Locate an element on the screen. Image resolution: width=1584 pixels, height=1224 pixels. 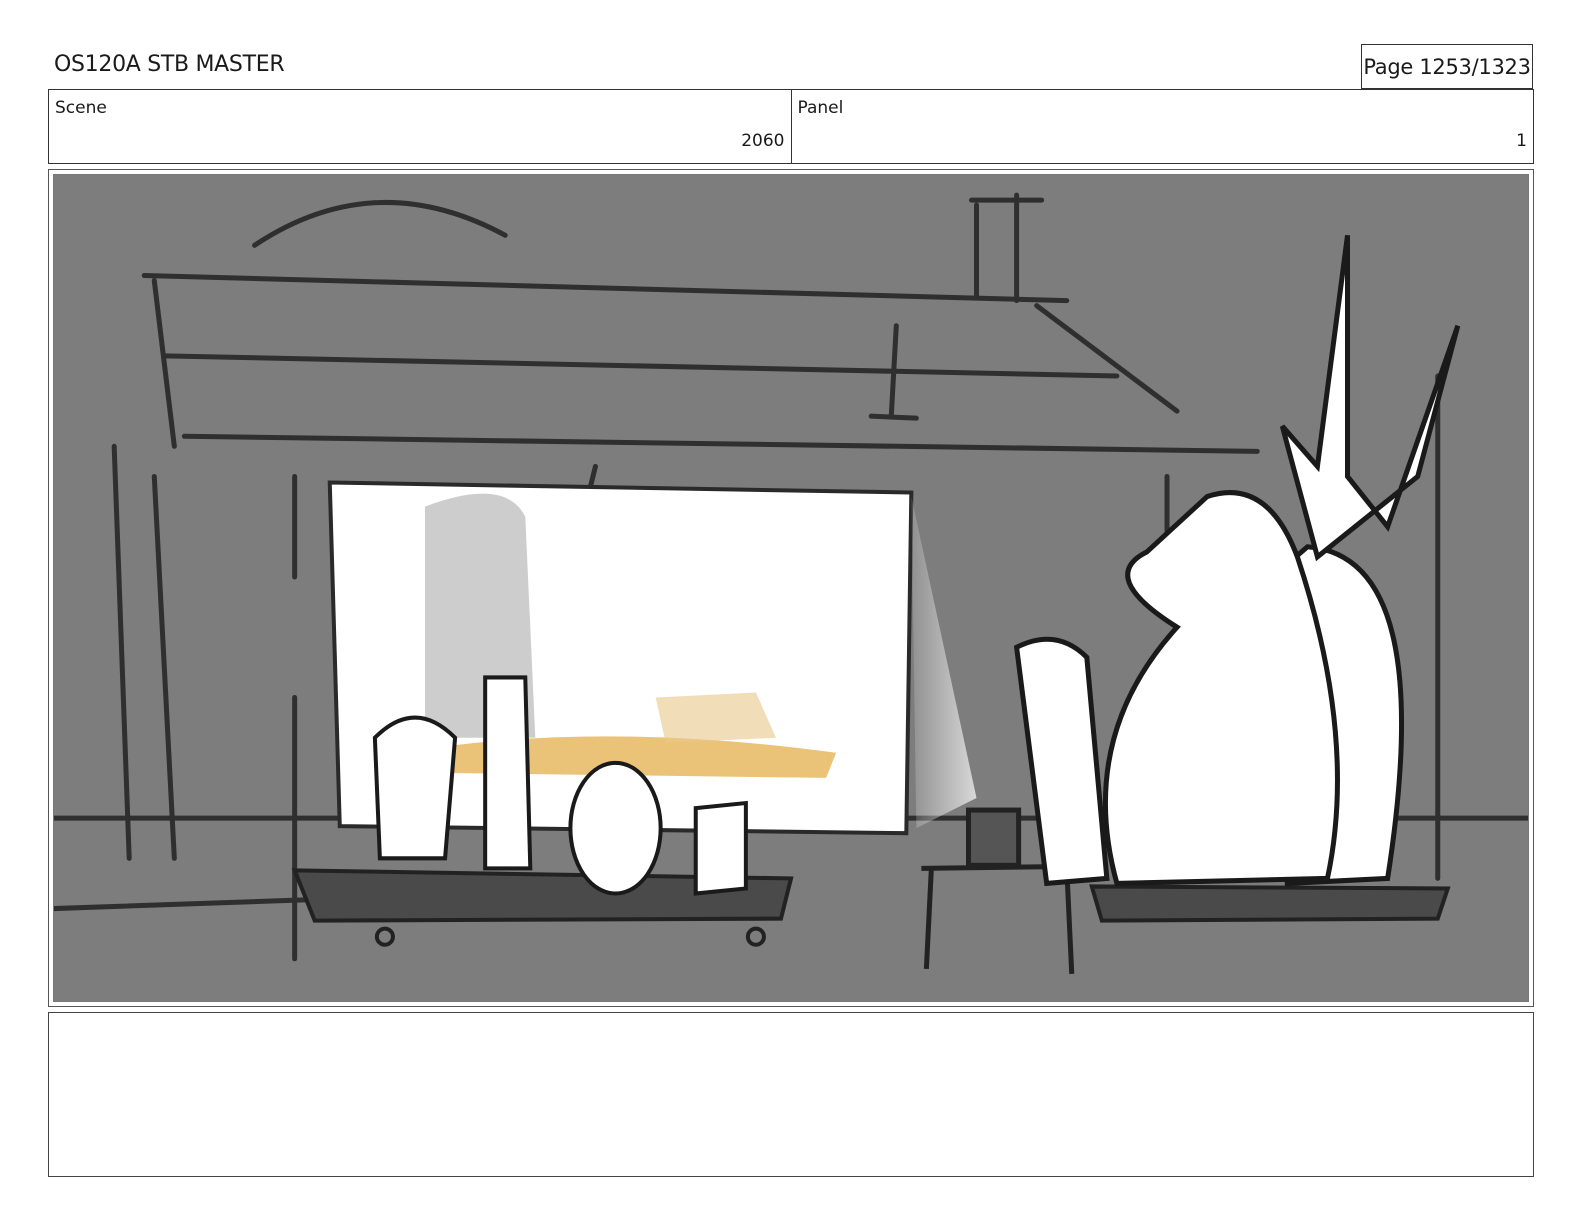
panel-notes-area is located at coordinates (791, 1094).